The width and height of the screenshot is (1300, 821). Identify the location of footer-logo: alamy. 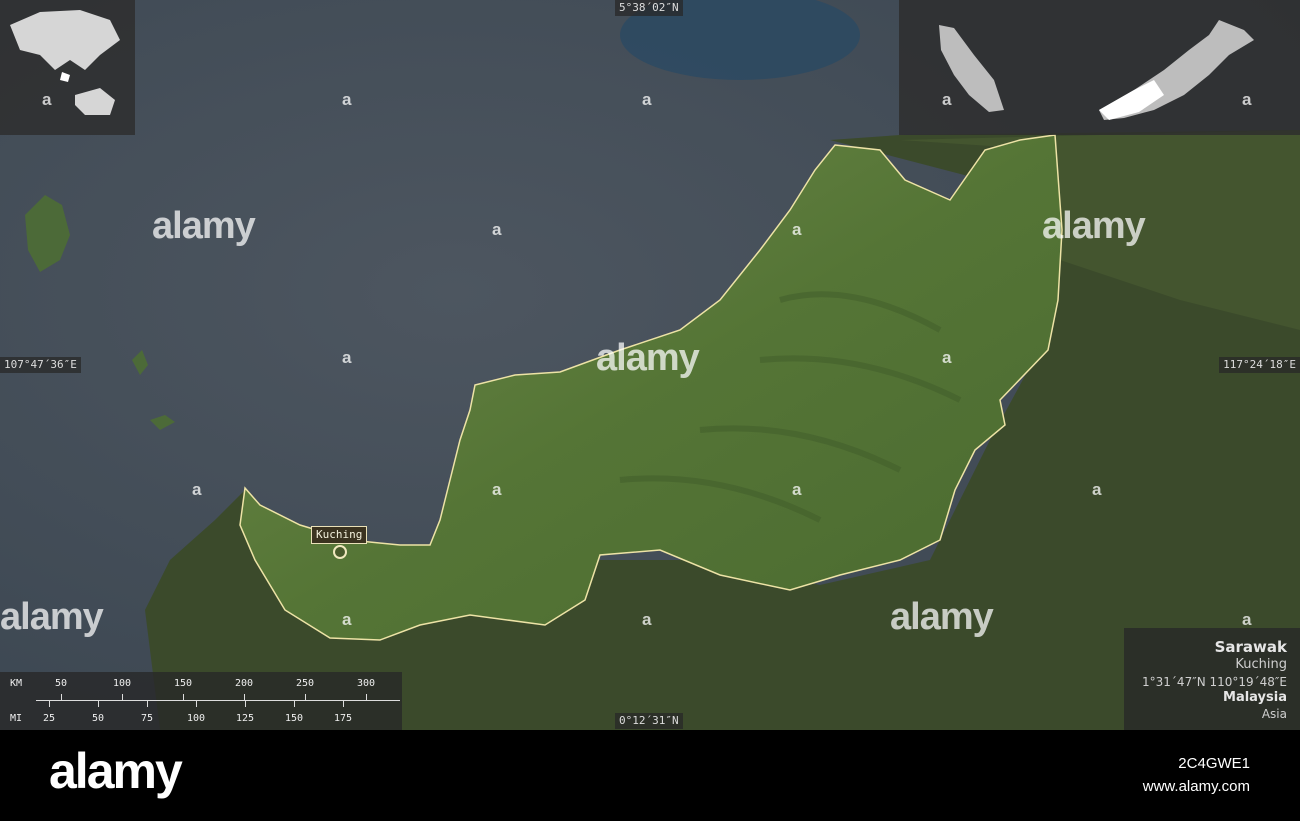
(116, 771).